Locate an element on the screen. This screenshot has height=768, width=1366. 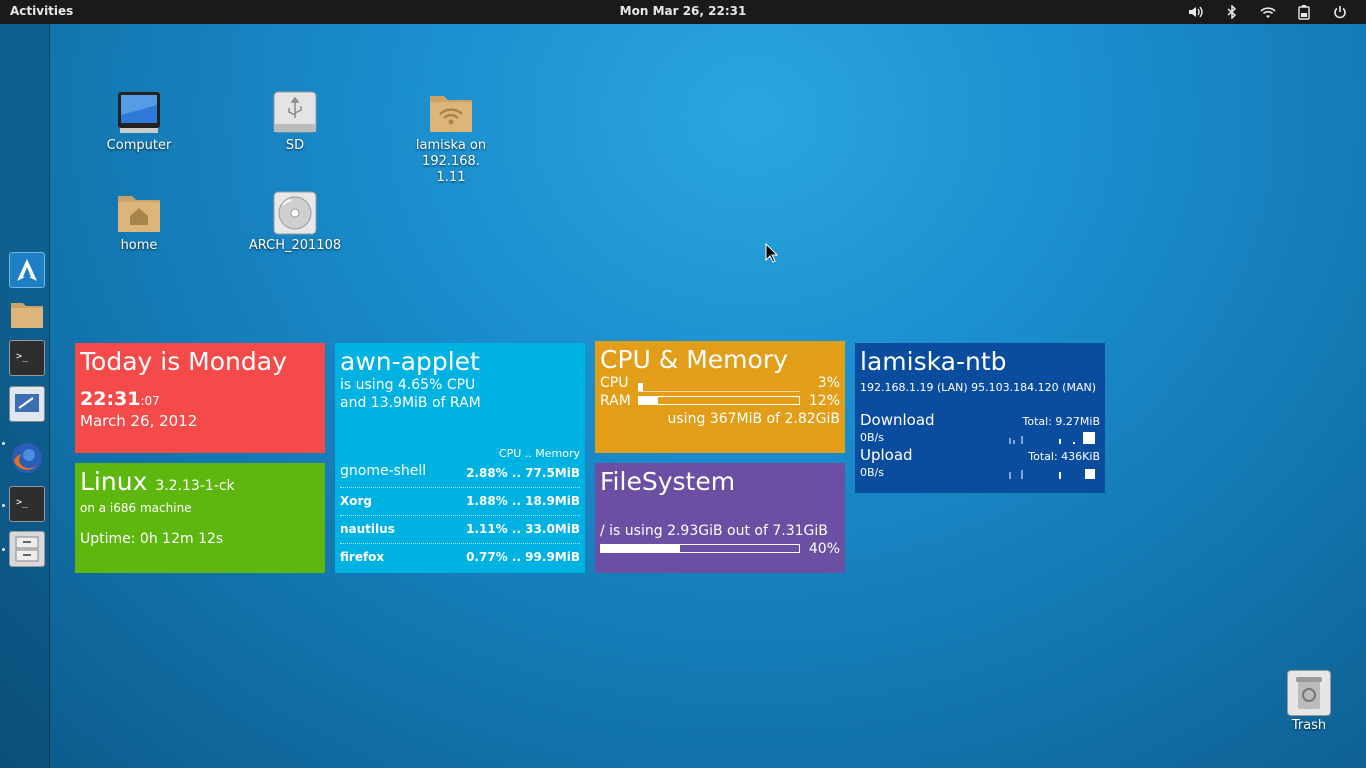
desktop-icon-computer: Computer is located at coordinates (139, 122).